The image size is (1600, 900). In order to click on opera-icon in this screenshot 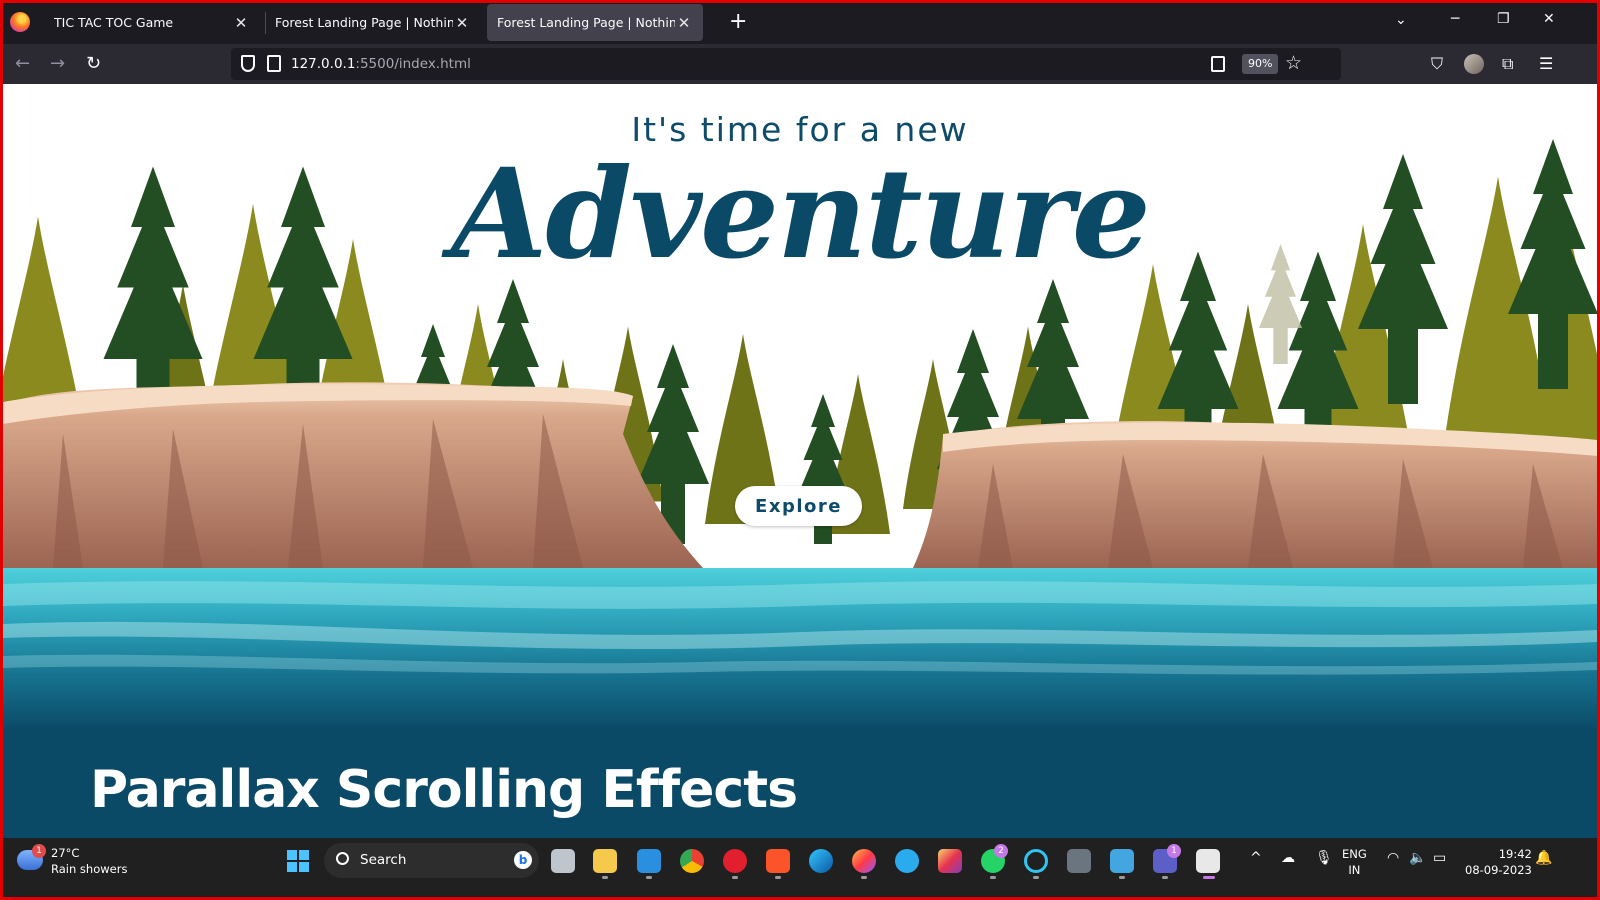, I will do `click(735, 861)`.